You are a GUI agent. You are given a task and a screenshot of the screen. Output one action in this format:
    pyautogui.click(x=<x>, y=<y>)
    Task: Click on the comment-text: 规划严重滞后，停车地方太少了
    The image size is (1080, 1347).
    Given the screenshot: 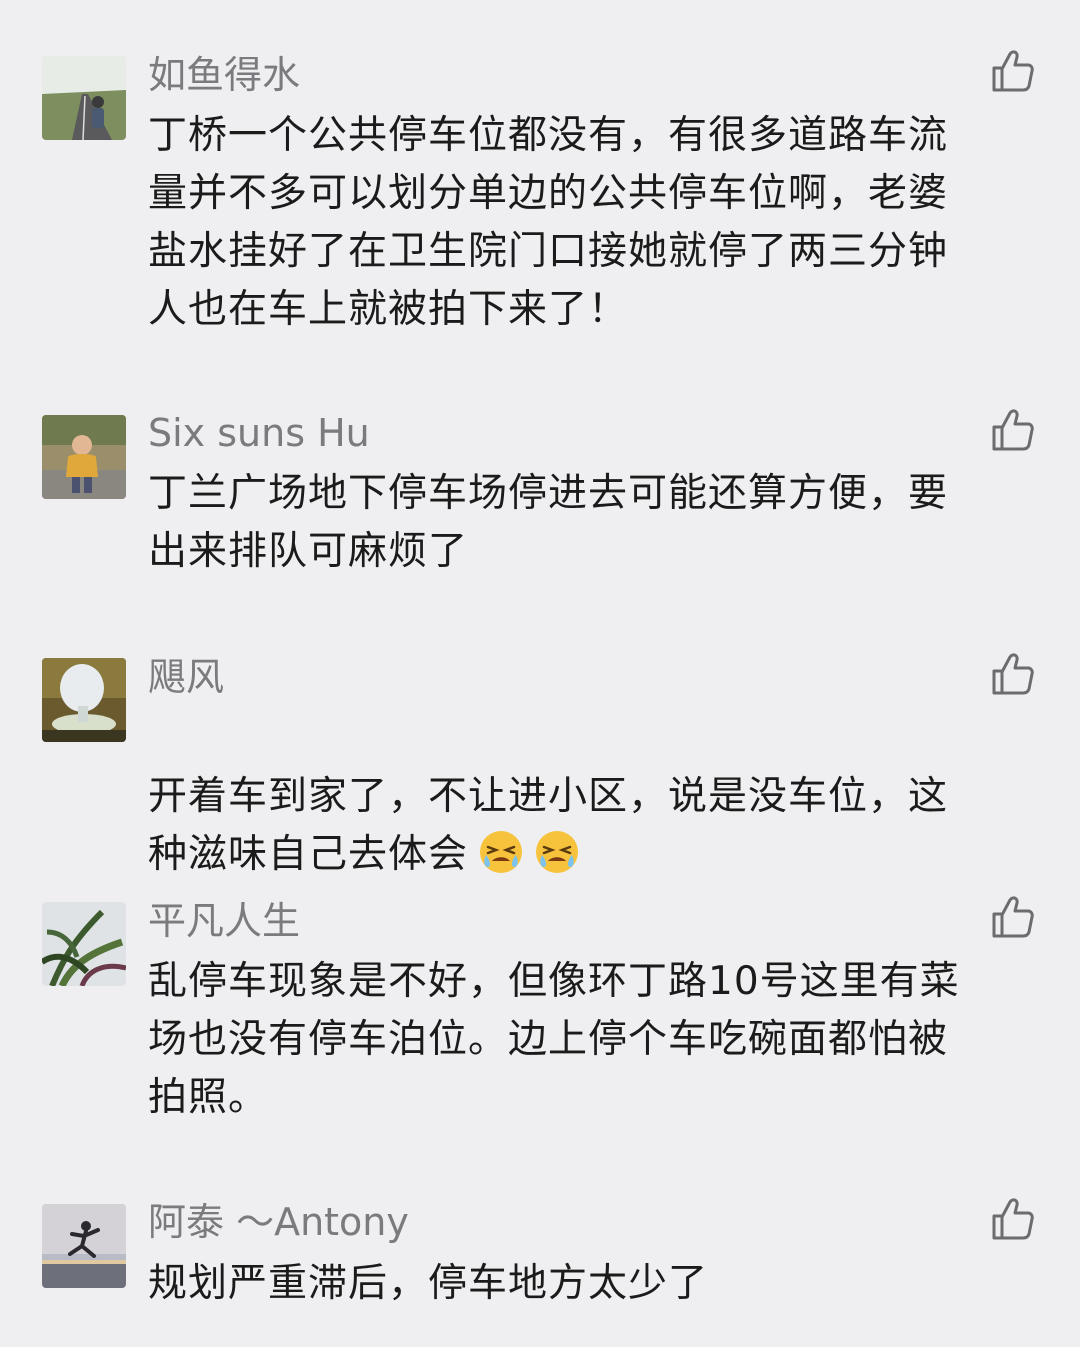 What is the action you would take?
    pyautogui.click(x=428, y=1283)
    